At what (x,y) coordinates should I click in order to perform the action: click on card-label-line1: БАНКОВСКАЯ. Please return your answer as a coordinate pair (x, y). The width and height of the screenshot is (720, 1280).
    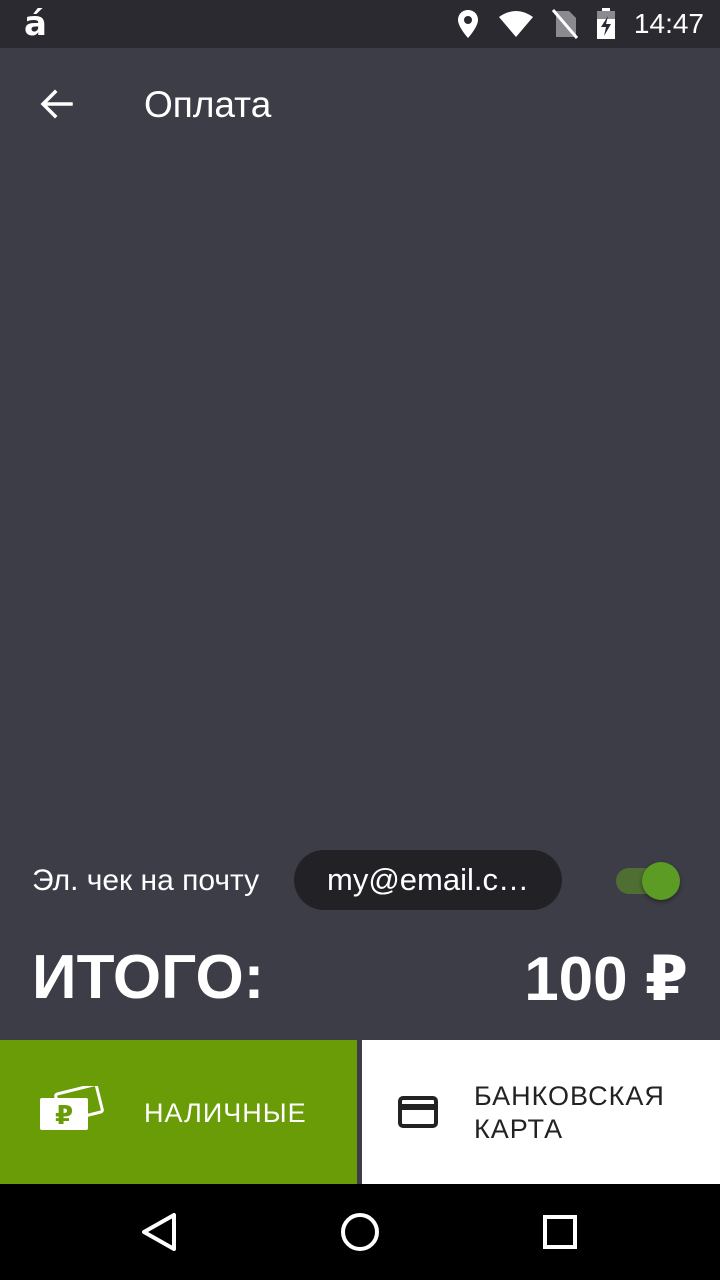
    Looking at the image, I should click on (569, 1096).